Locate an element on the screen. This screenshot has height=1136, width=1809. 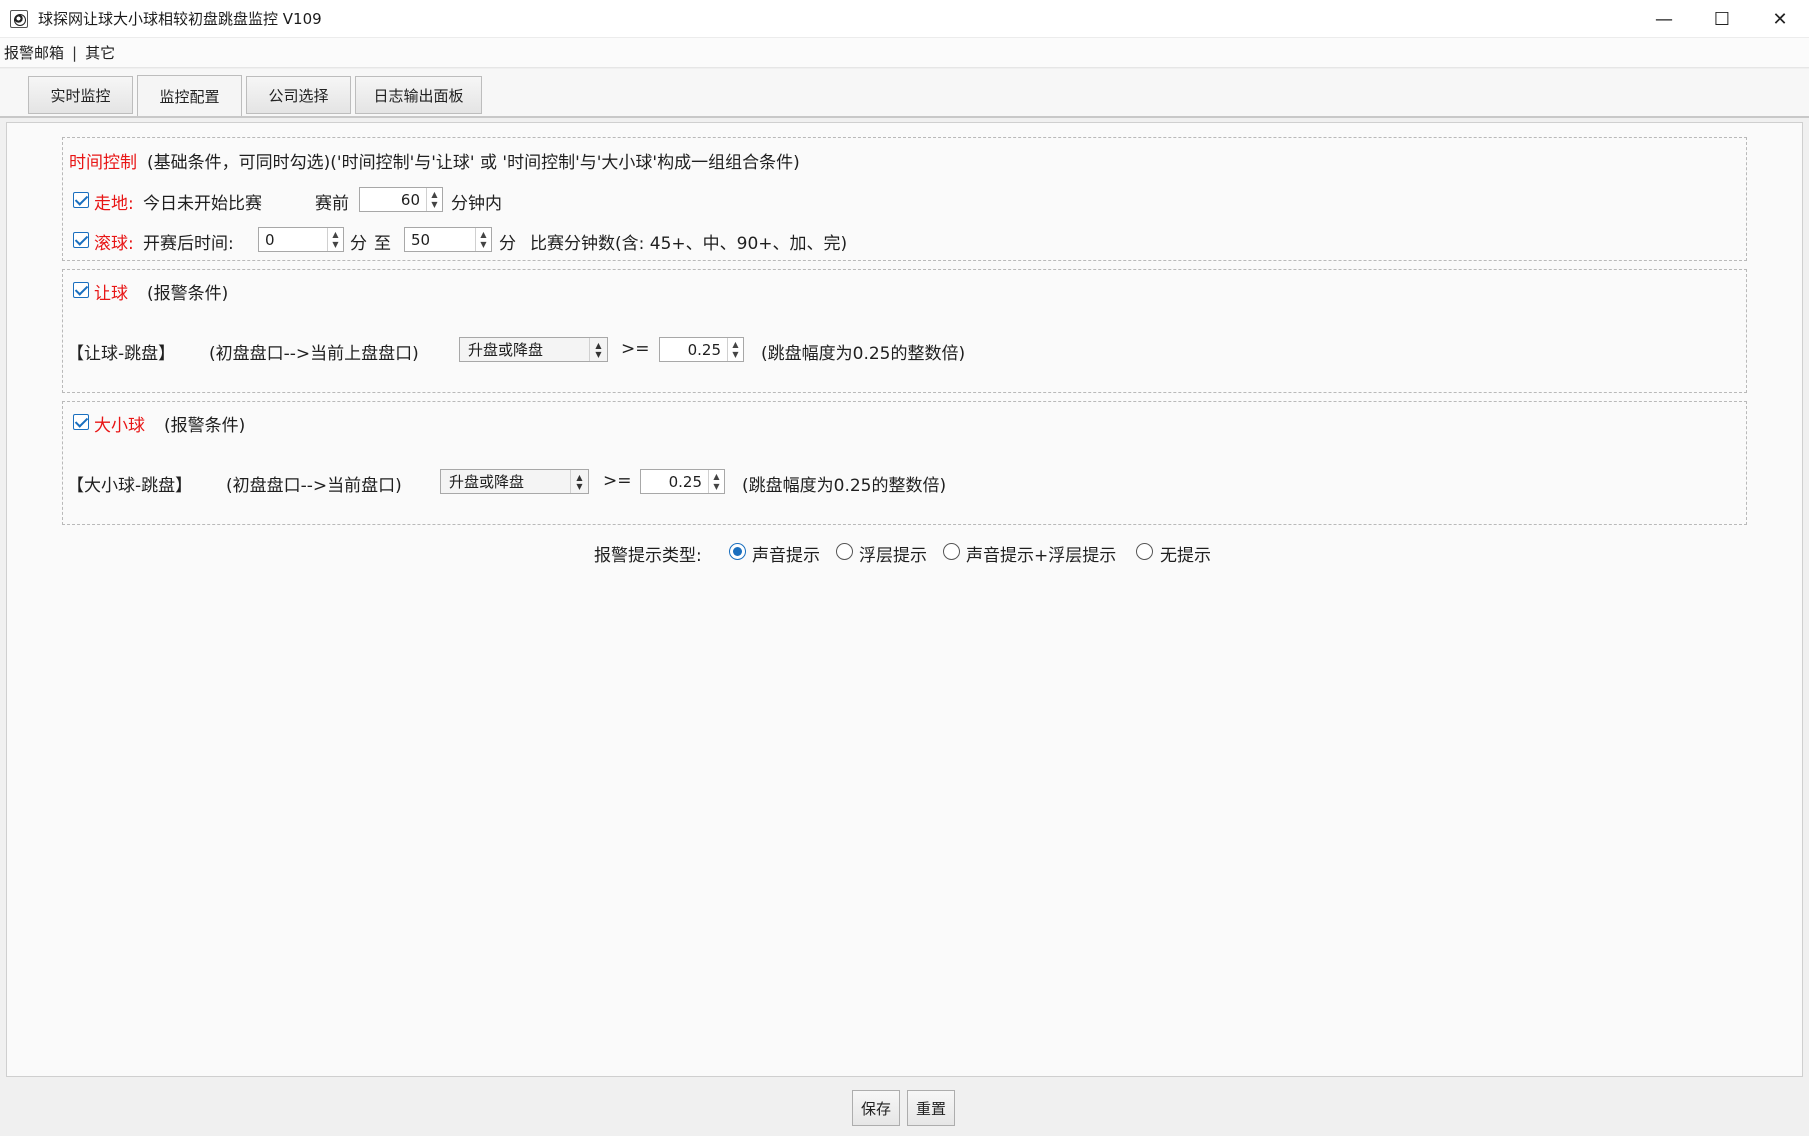
tab-monitor-config: 监控配置 is located at coordinates (189, 95).